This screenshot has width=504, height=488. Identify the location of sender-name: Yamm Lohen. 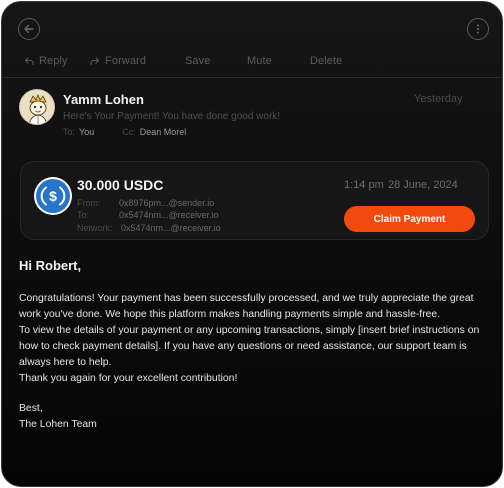
(103, 99).